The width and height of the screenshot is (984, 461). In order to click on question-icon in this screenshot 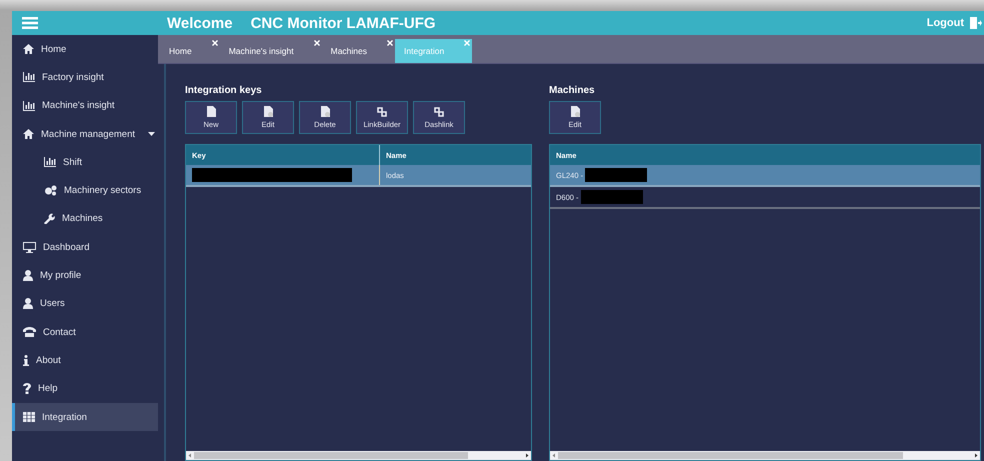, I will do `click(27, 388)`.